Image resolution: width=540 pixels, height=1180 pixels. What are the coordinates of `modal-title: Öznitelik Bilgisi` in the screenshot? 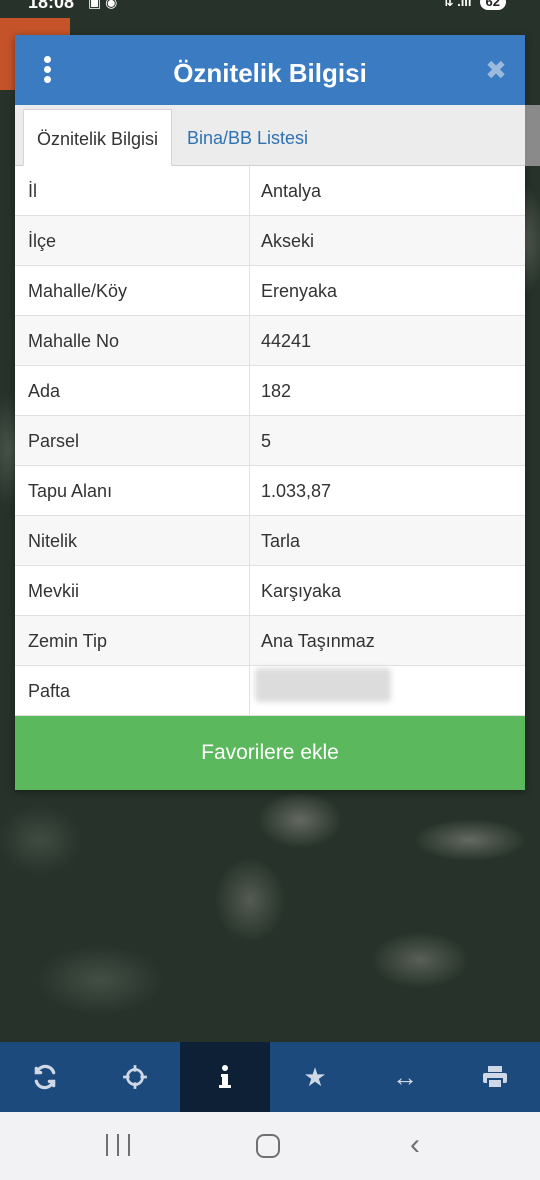 It's located at (270, 73).